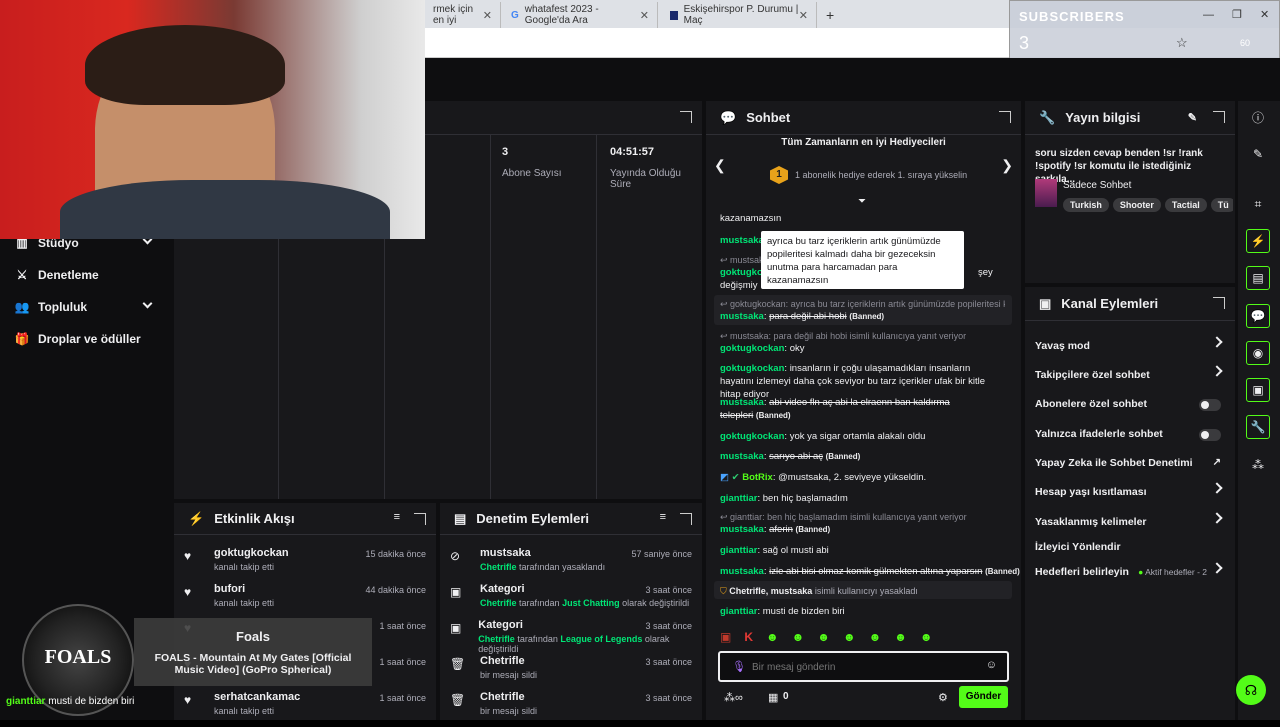  I want to click on star-icon: ☆, so click(1182, 43).